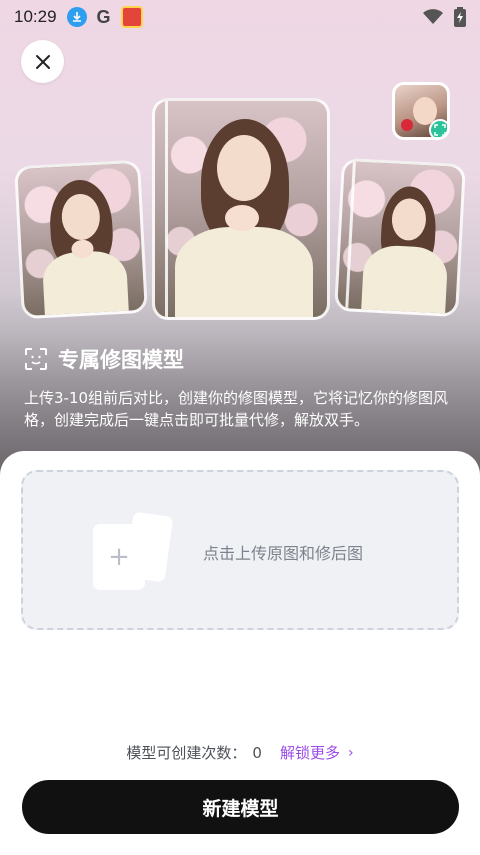 The image size is (480, 855). What do you see at coordinates (283, 553) in the screenshot?
I see `upload-label: 点击上传原图和修后图` at bounding box center [283, 553].